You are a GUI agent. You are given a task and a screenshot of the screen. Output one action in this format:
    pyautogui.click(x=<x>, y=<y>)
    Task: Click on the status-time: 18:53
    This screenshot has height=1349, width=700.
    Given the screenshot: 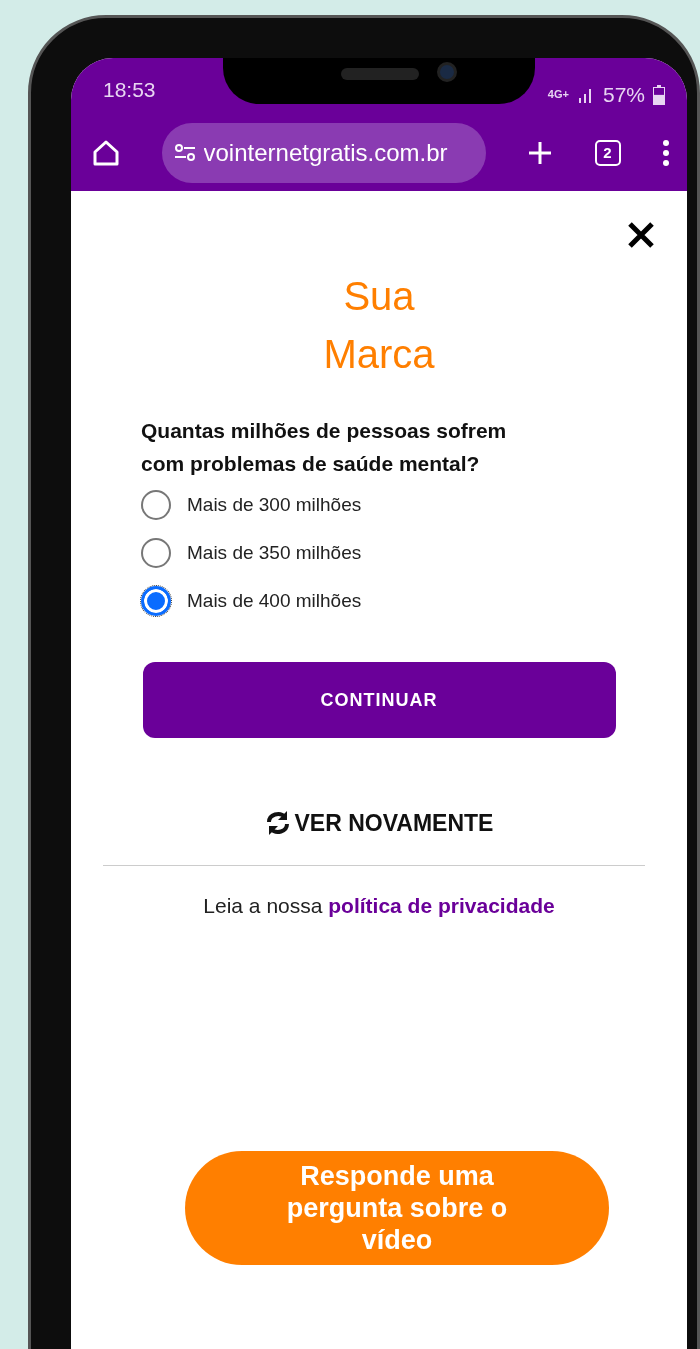 What is the action you would take?
    pyautogui.click(x=129, y=90)
    